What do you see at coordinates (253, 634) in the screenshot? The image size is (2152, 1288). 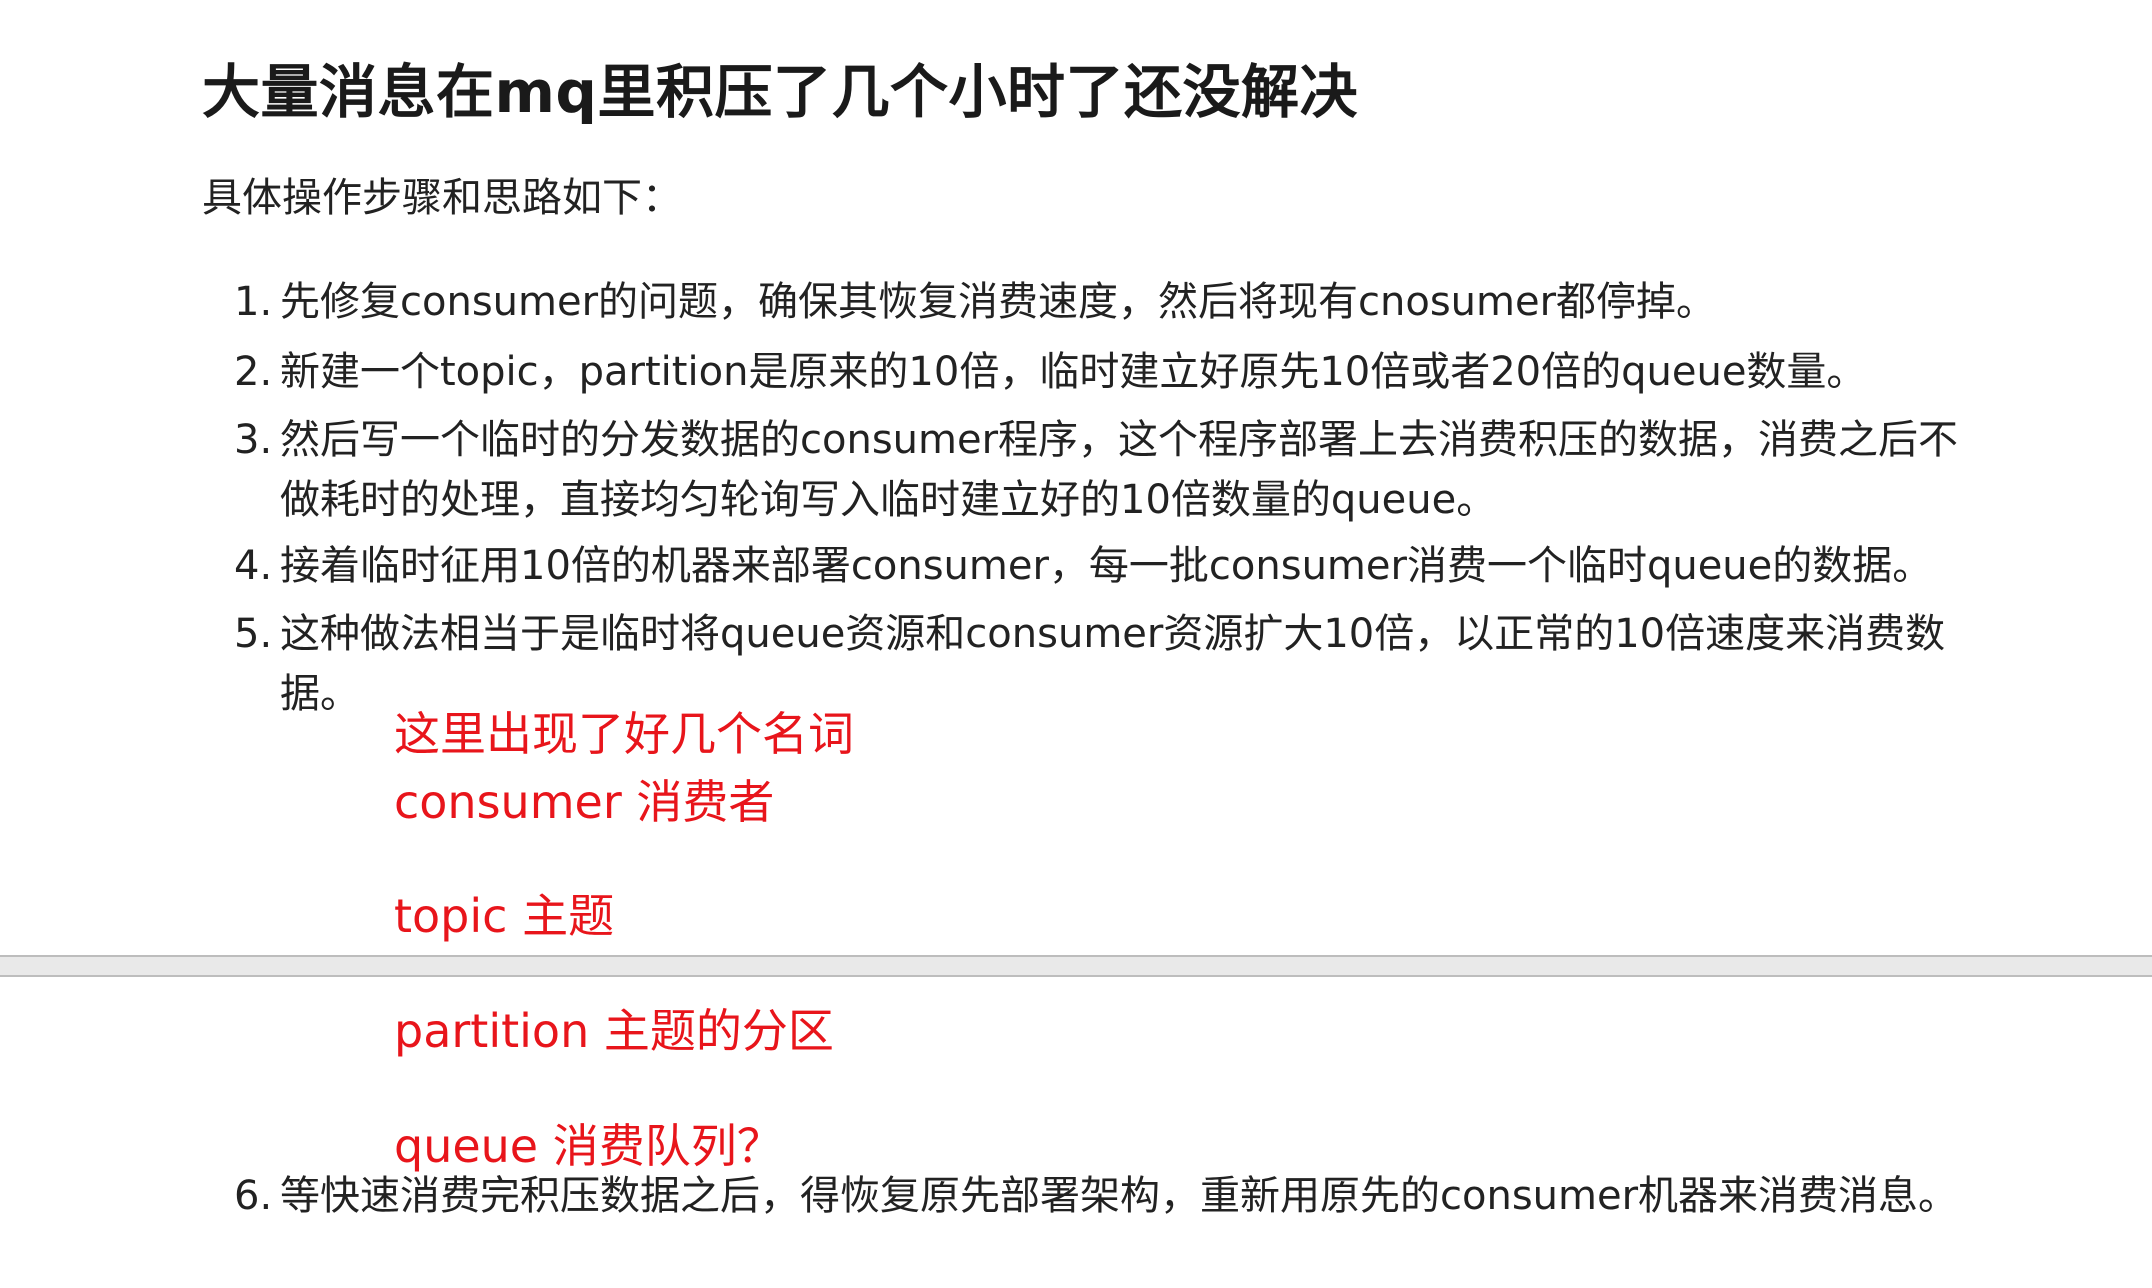 I see `list-number: 5.` at bounding box center [253, 634].